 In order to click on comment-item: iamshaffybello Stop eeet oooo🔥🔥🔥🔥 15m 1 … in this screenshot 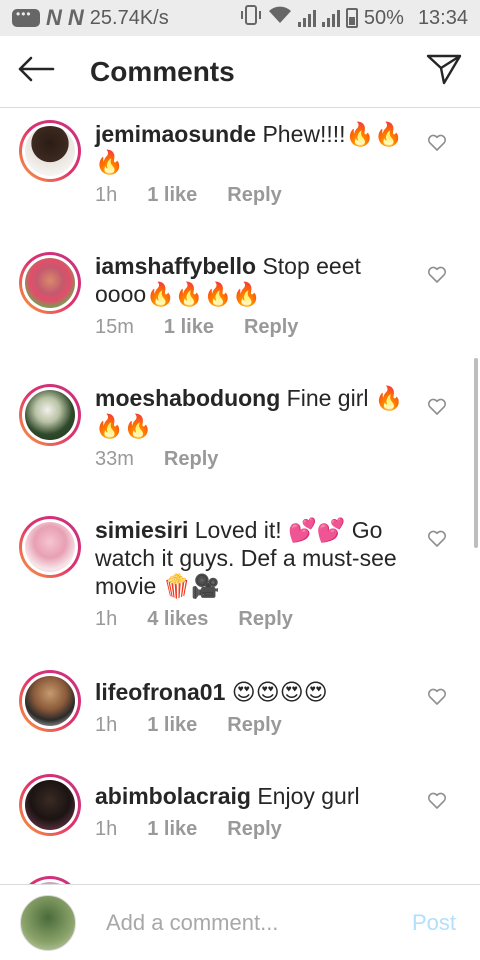, I will do `click(240, 300)`.